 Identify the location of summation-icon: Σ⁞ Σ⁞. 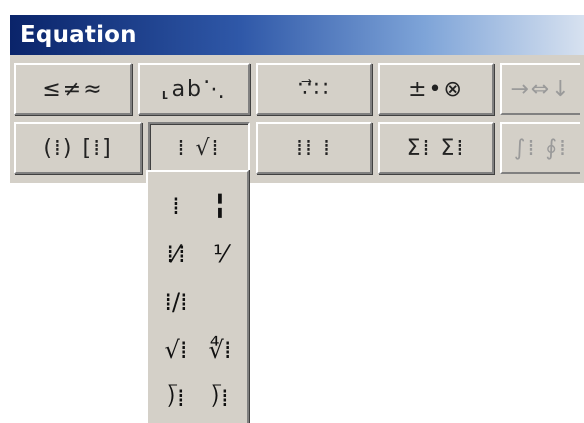
(436, 148).